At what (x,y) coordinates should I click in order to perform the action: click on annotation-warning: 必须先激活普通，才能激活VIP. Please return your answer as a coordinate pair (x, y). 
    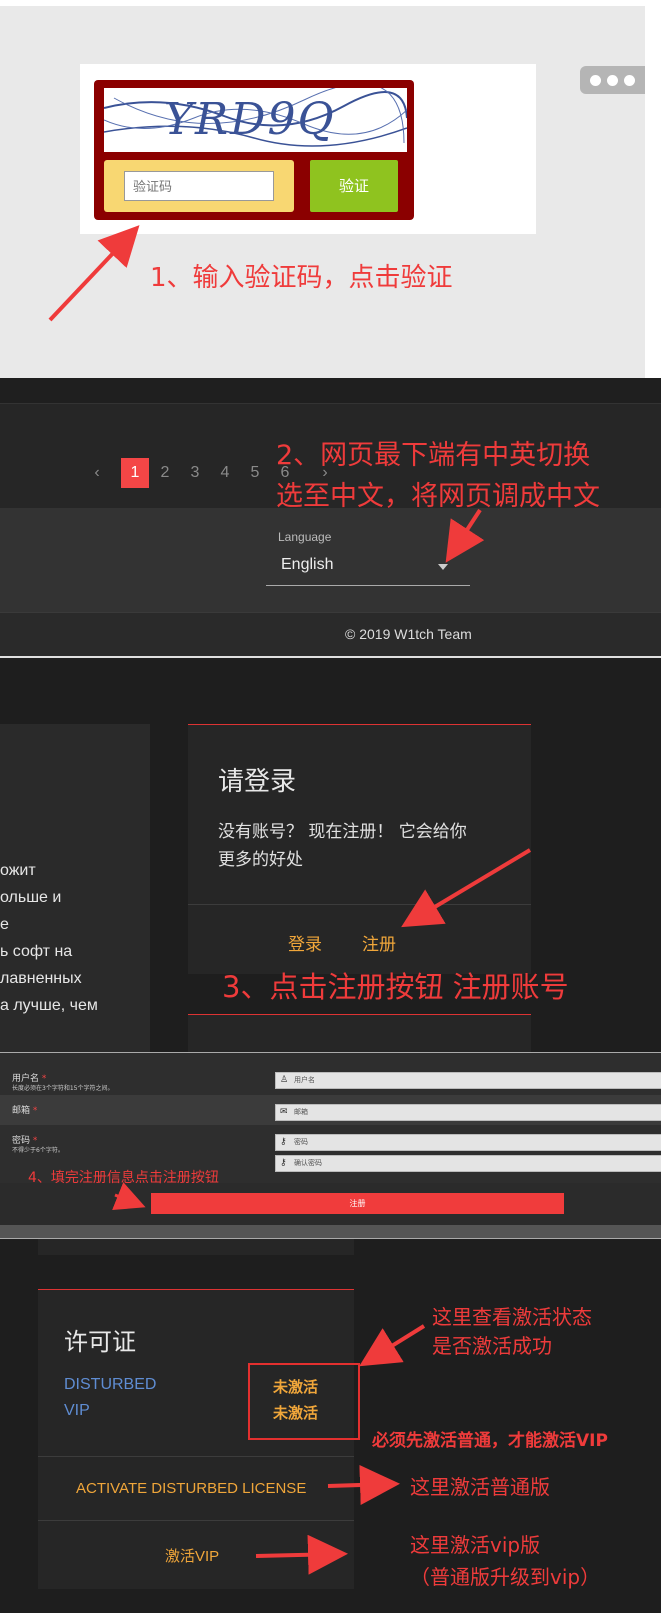
    Looking at the image, I should click on (490, 1441).